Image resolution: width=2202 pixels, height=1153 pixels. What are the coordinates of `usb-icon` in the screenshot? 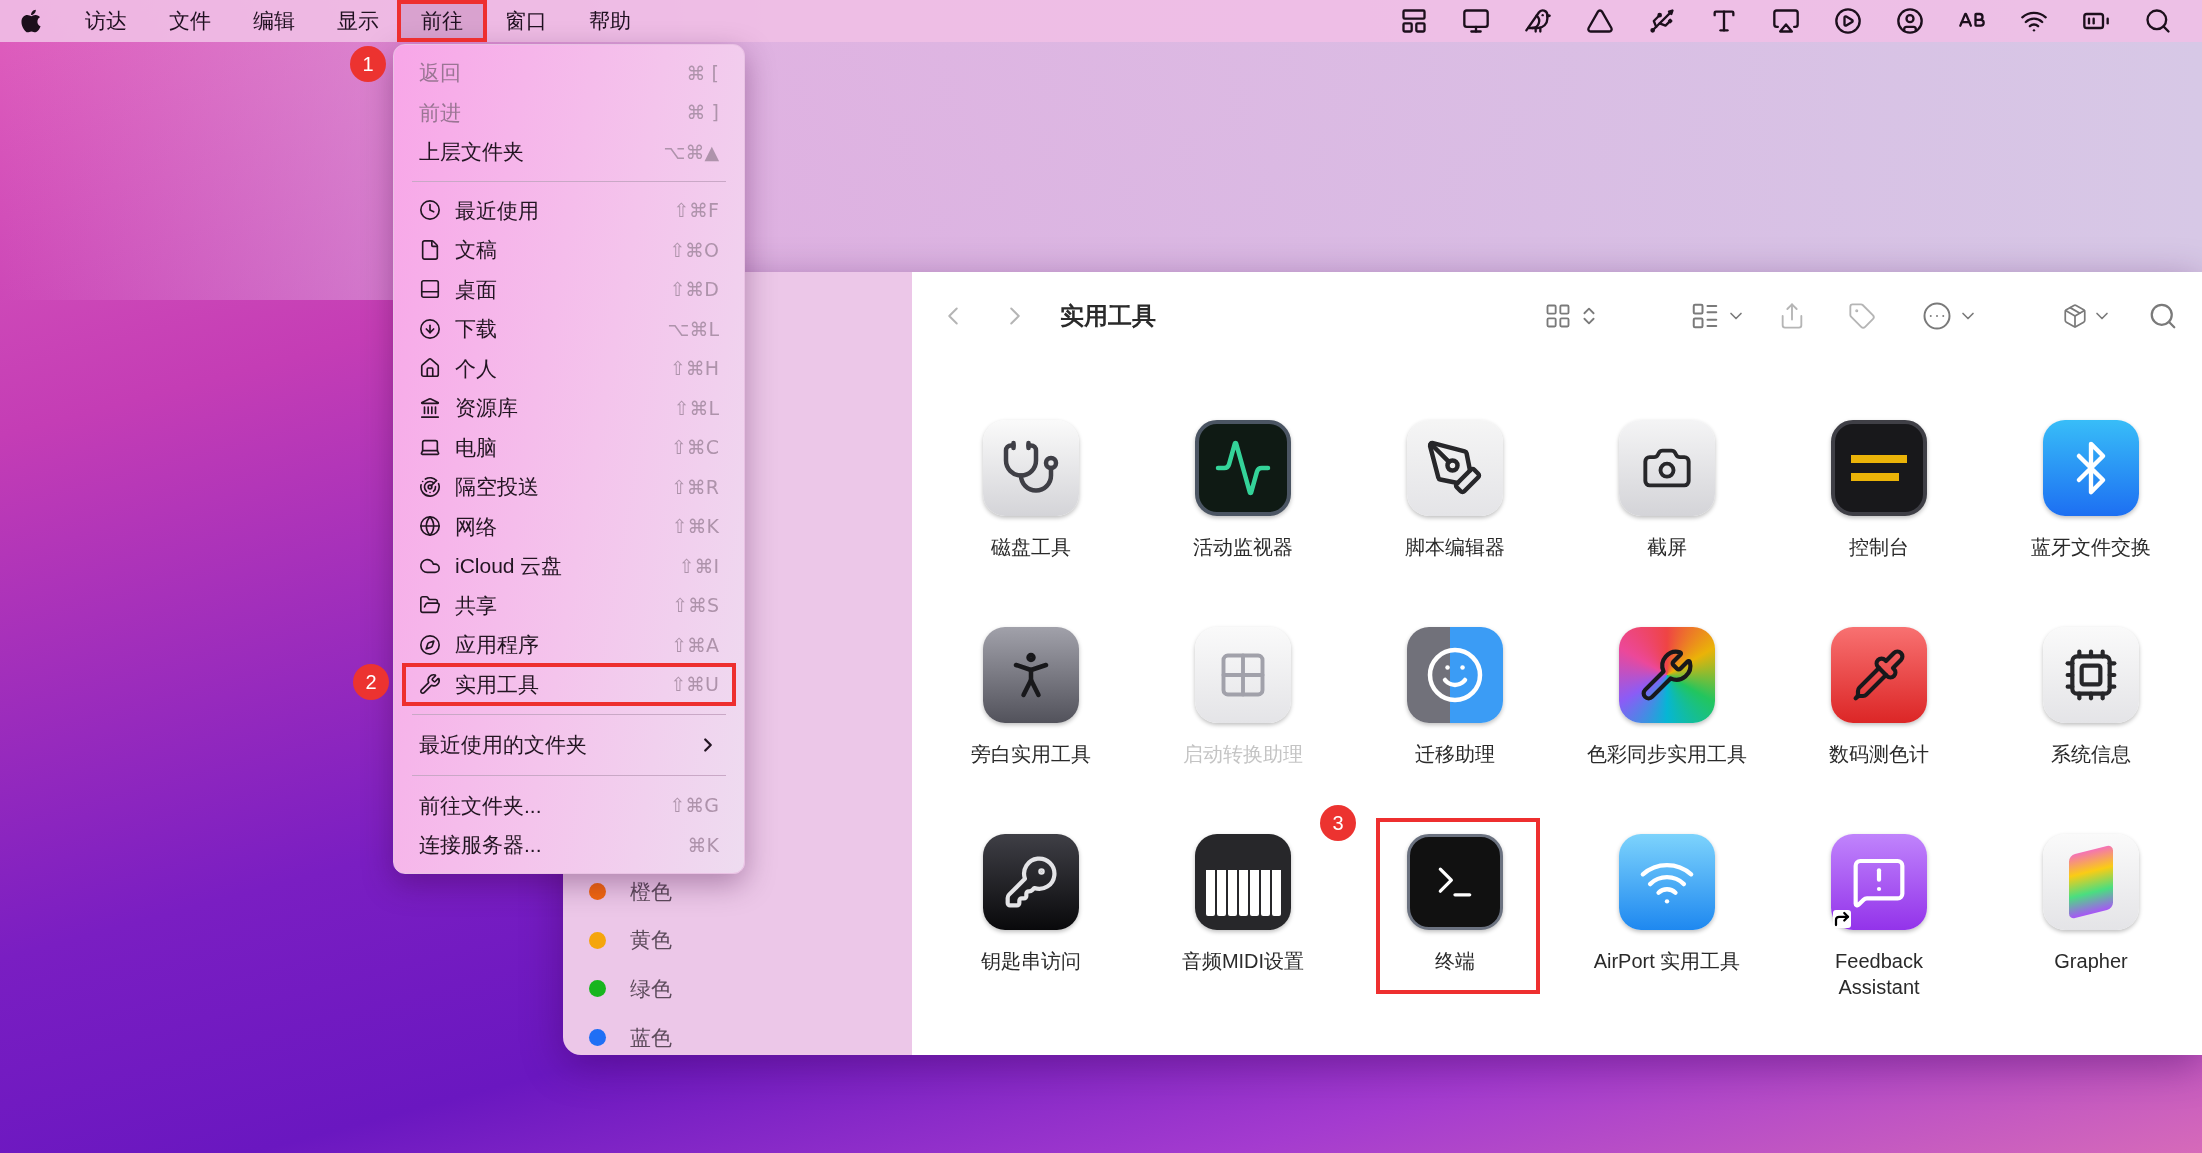 It's located at (1662, 21).